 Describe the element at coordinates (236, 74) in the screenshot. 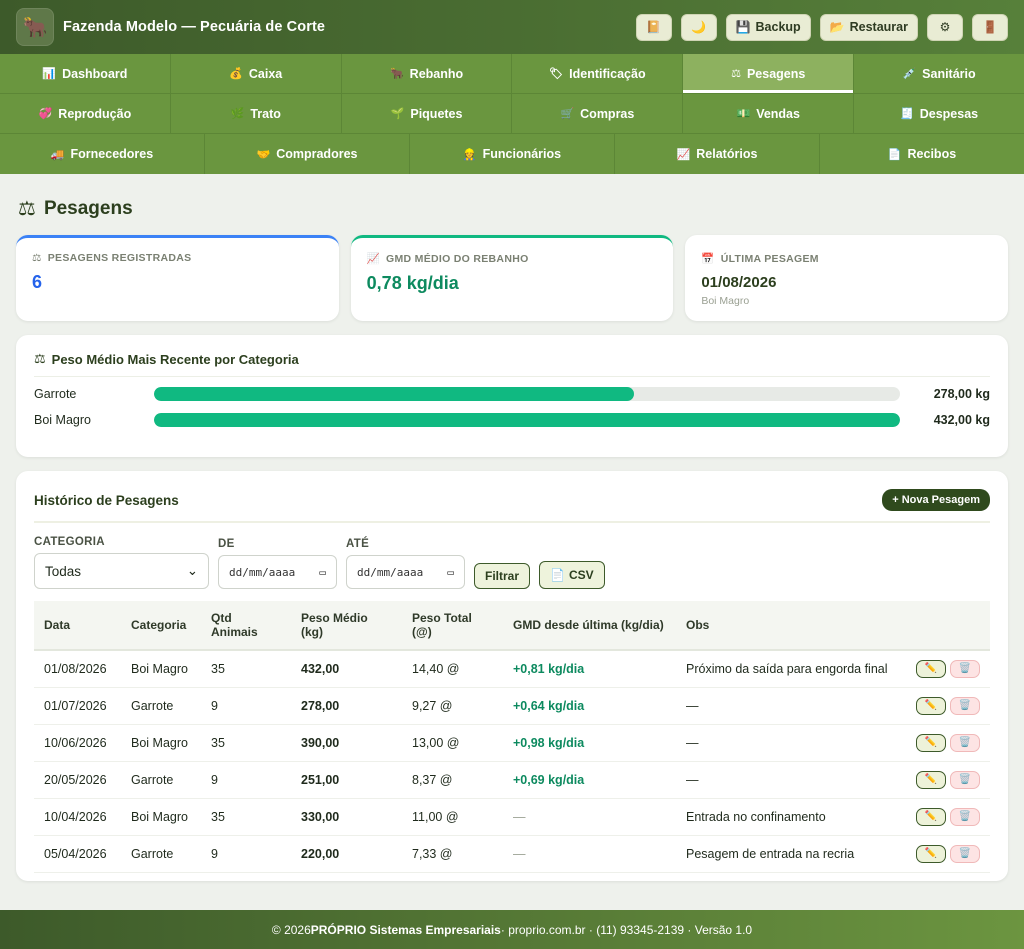

I see `money-bag-icon: 💰` at that location.